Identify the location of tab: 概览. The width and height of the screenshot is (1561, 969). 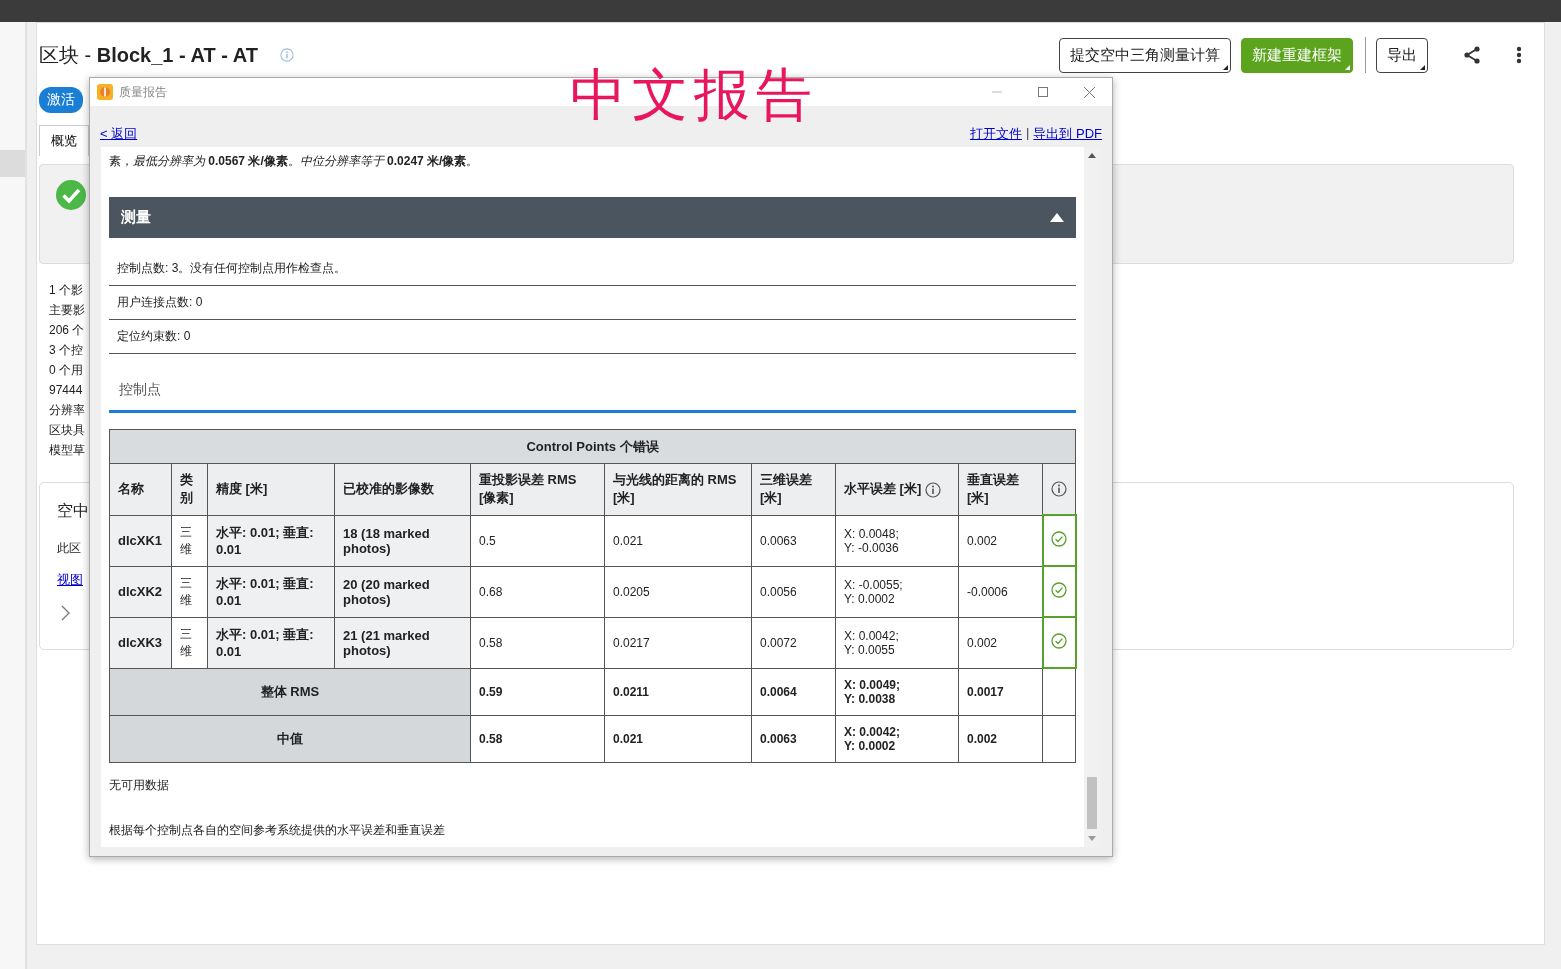
(64, 140).